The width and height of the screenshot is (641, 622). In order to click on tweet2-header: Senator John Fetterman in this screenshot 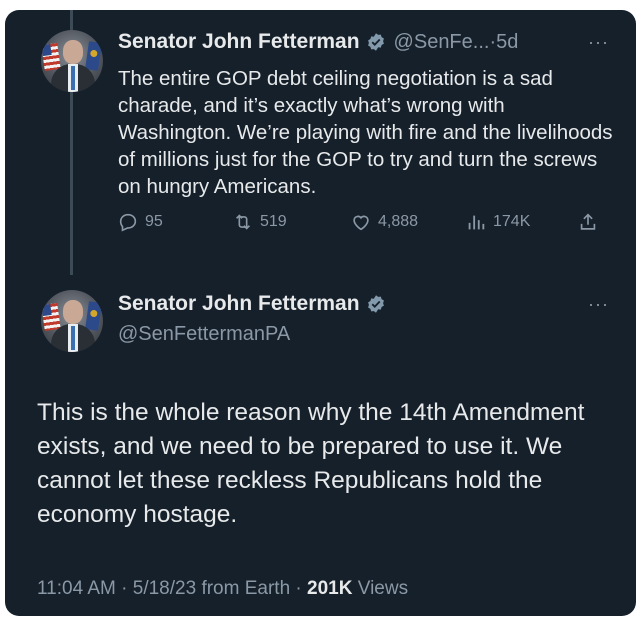, I will do `click(252, 304)`.